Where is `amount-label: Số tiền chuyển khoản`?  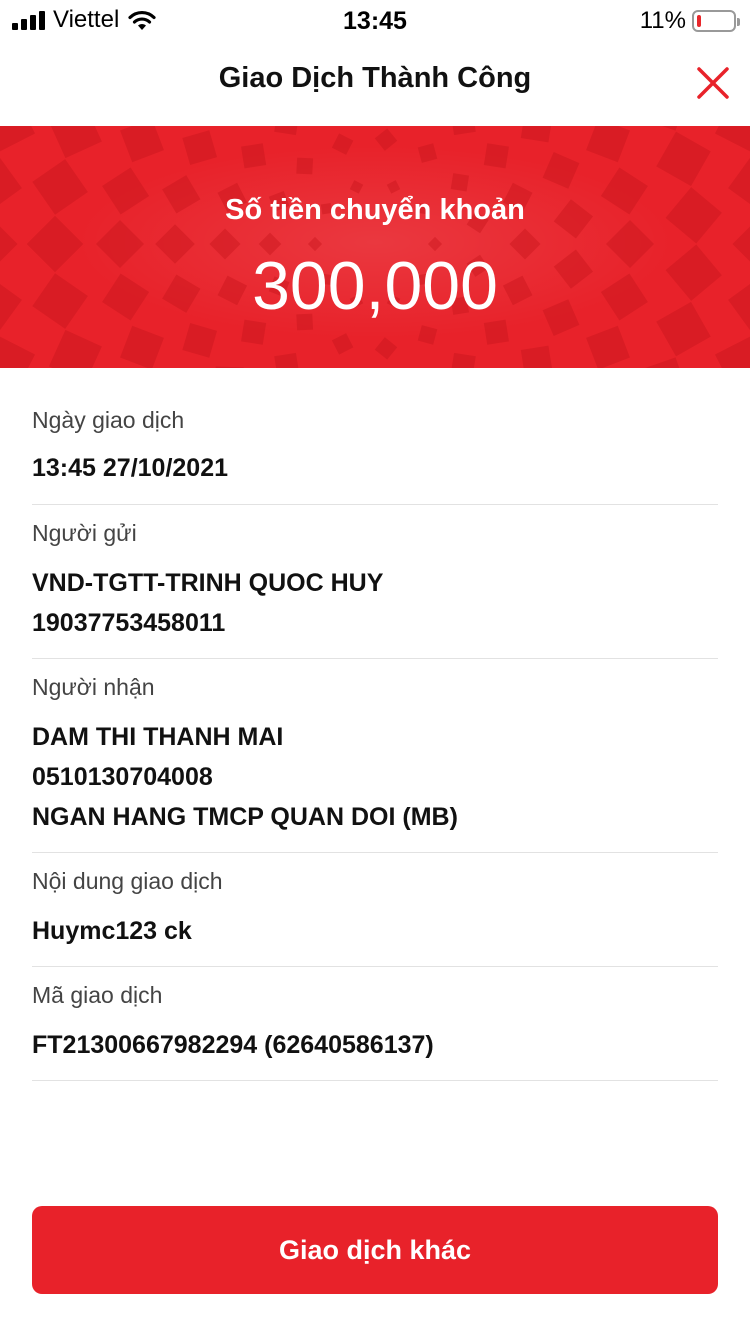 amount-label: Số tiền chuyển khoản is located at coordinates (375, 210).